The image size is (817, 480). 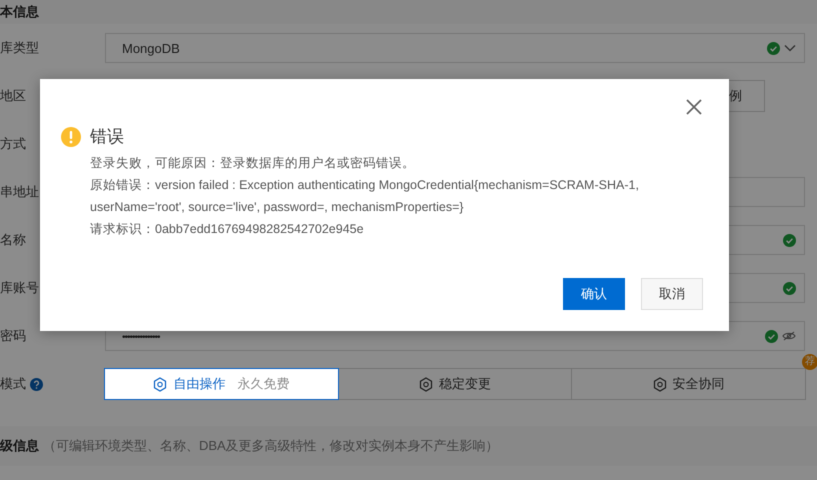 I want to click on field-label: 密码, so click(x=13, y=336).